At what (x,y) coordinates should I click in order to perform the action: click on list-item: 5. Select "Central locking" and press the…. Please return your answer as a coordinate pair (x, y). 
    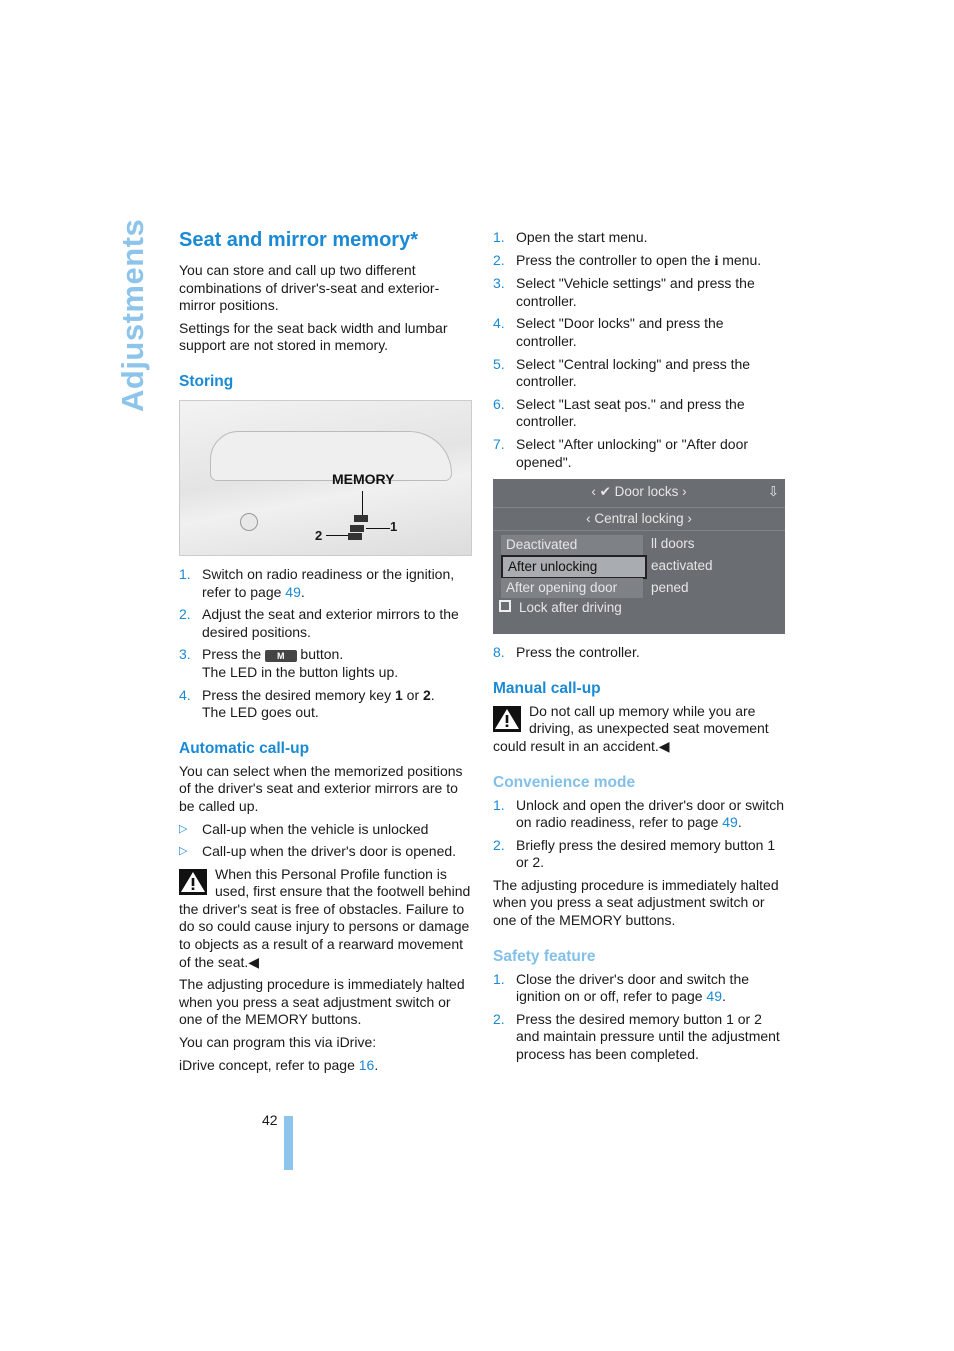
    Looking at the image, I should click on (622, 372).